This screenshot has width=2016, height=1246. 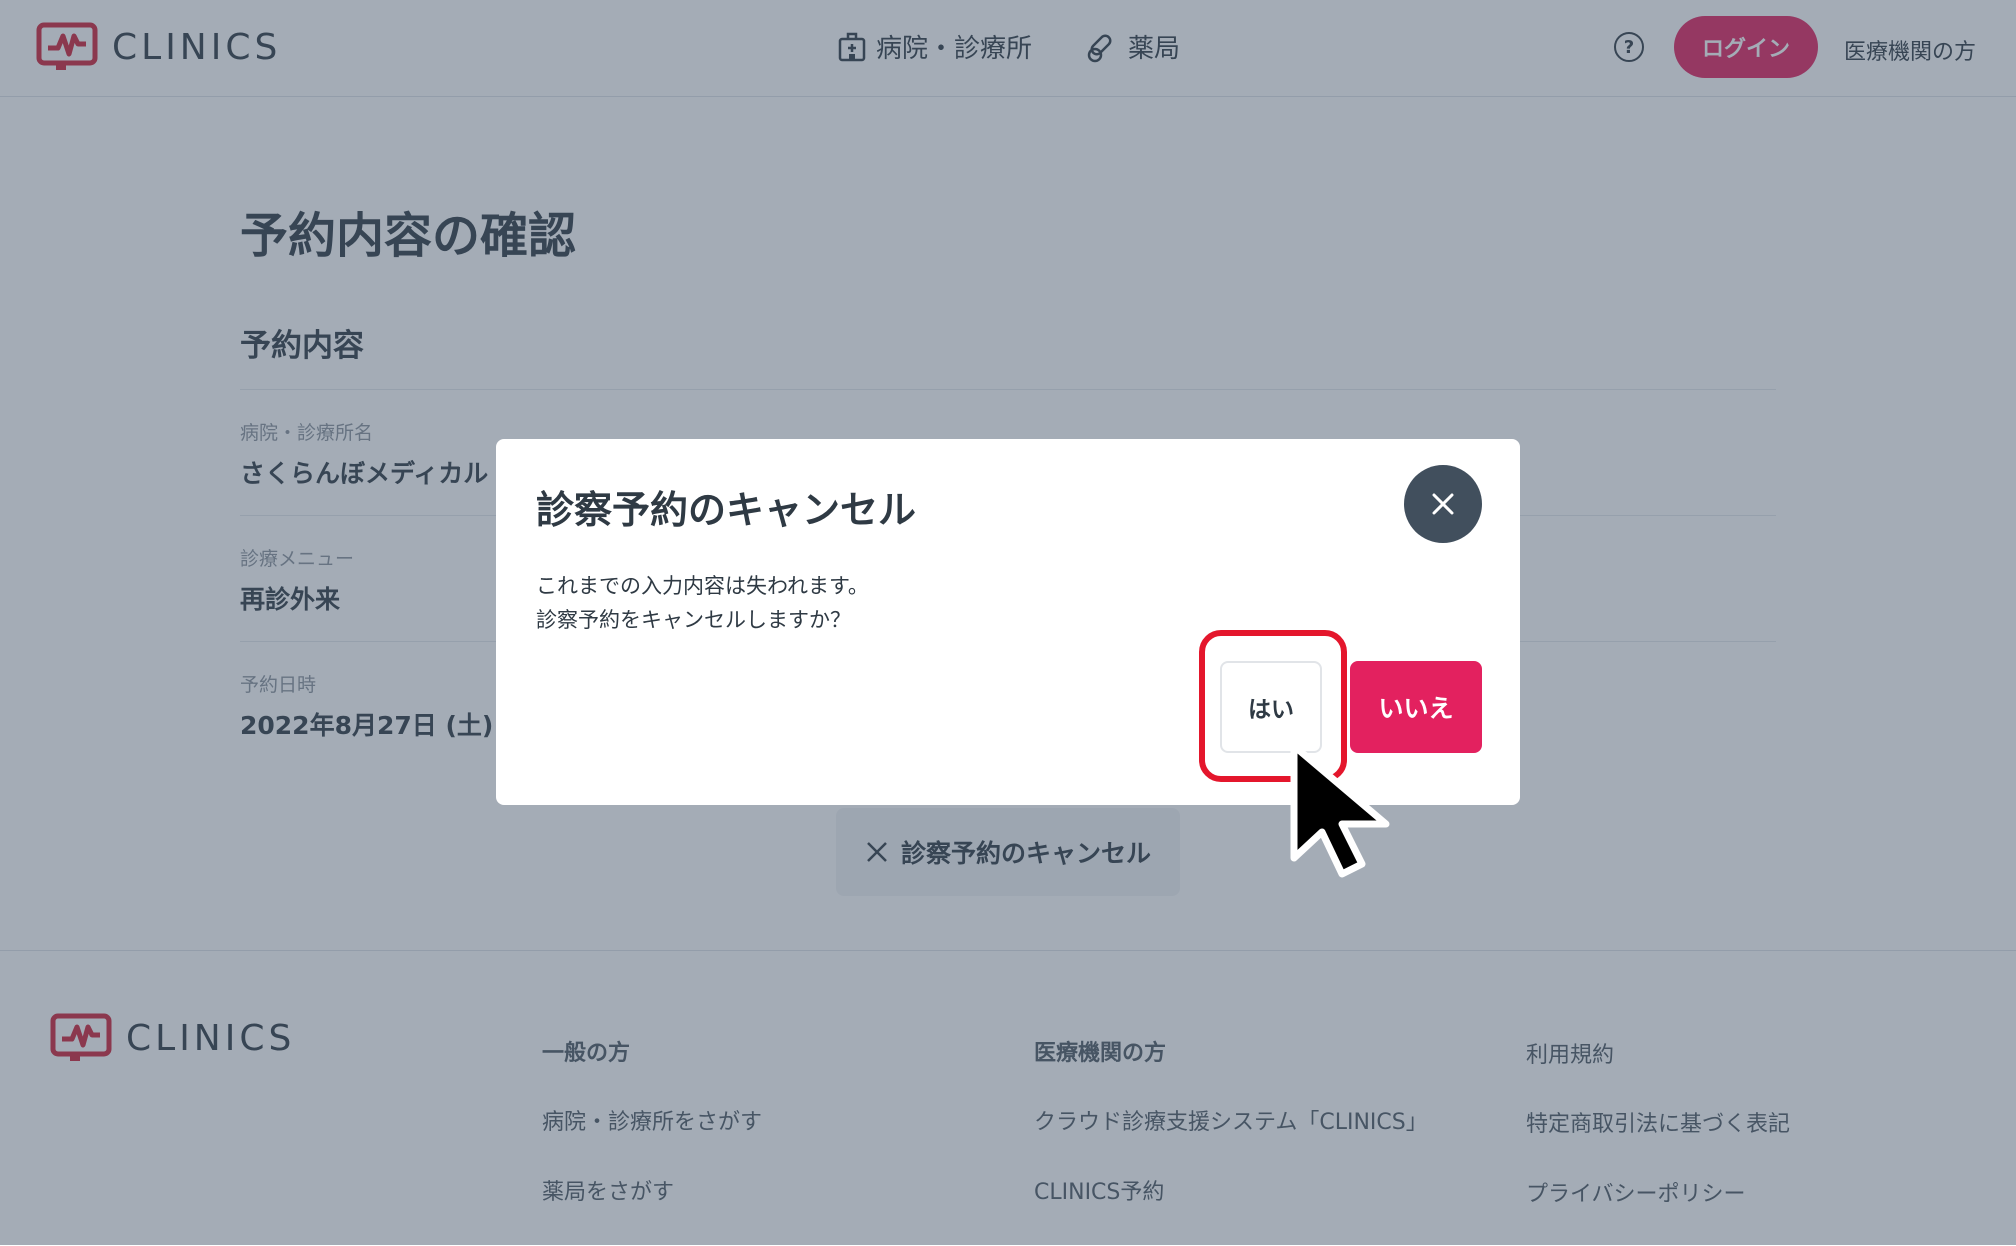 What do you see at coordinates (693, 620) in the screenshot?
I see `dialog-message-line2: 診察予約をキャンセルしますか？` at bounding box center [693, 620].